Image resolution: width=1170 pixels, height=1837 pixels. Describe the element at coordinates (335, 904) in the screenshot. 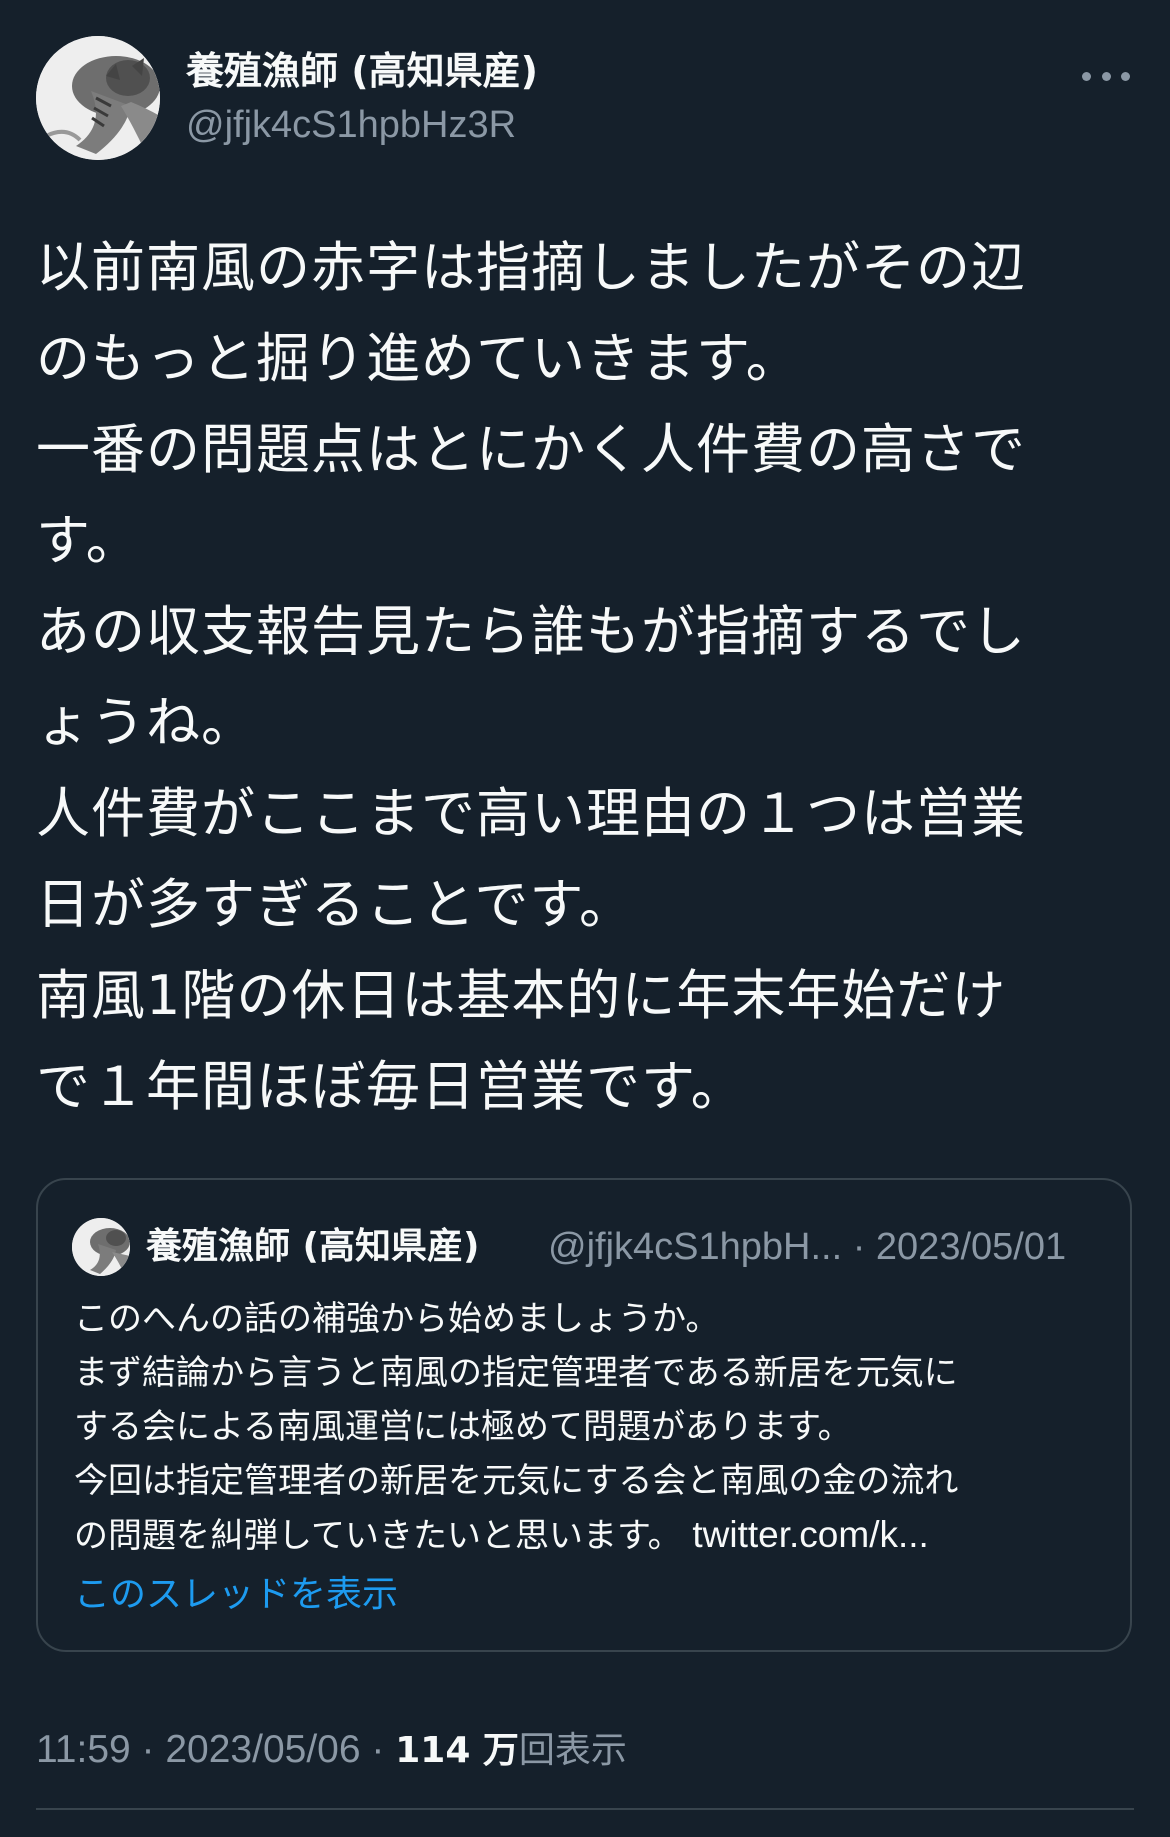

I see `tweet-line: 日が多すぎることです。` at that location.